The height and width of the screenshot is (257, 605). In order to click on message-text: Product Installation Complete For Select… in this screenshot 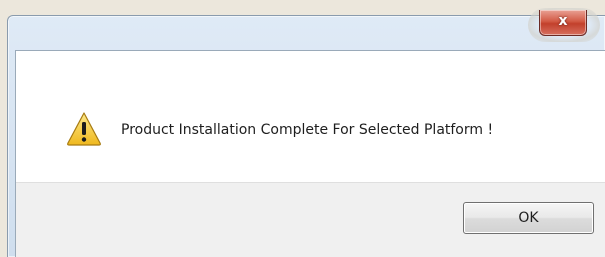, I will do `click(307, 130)`.